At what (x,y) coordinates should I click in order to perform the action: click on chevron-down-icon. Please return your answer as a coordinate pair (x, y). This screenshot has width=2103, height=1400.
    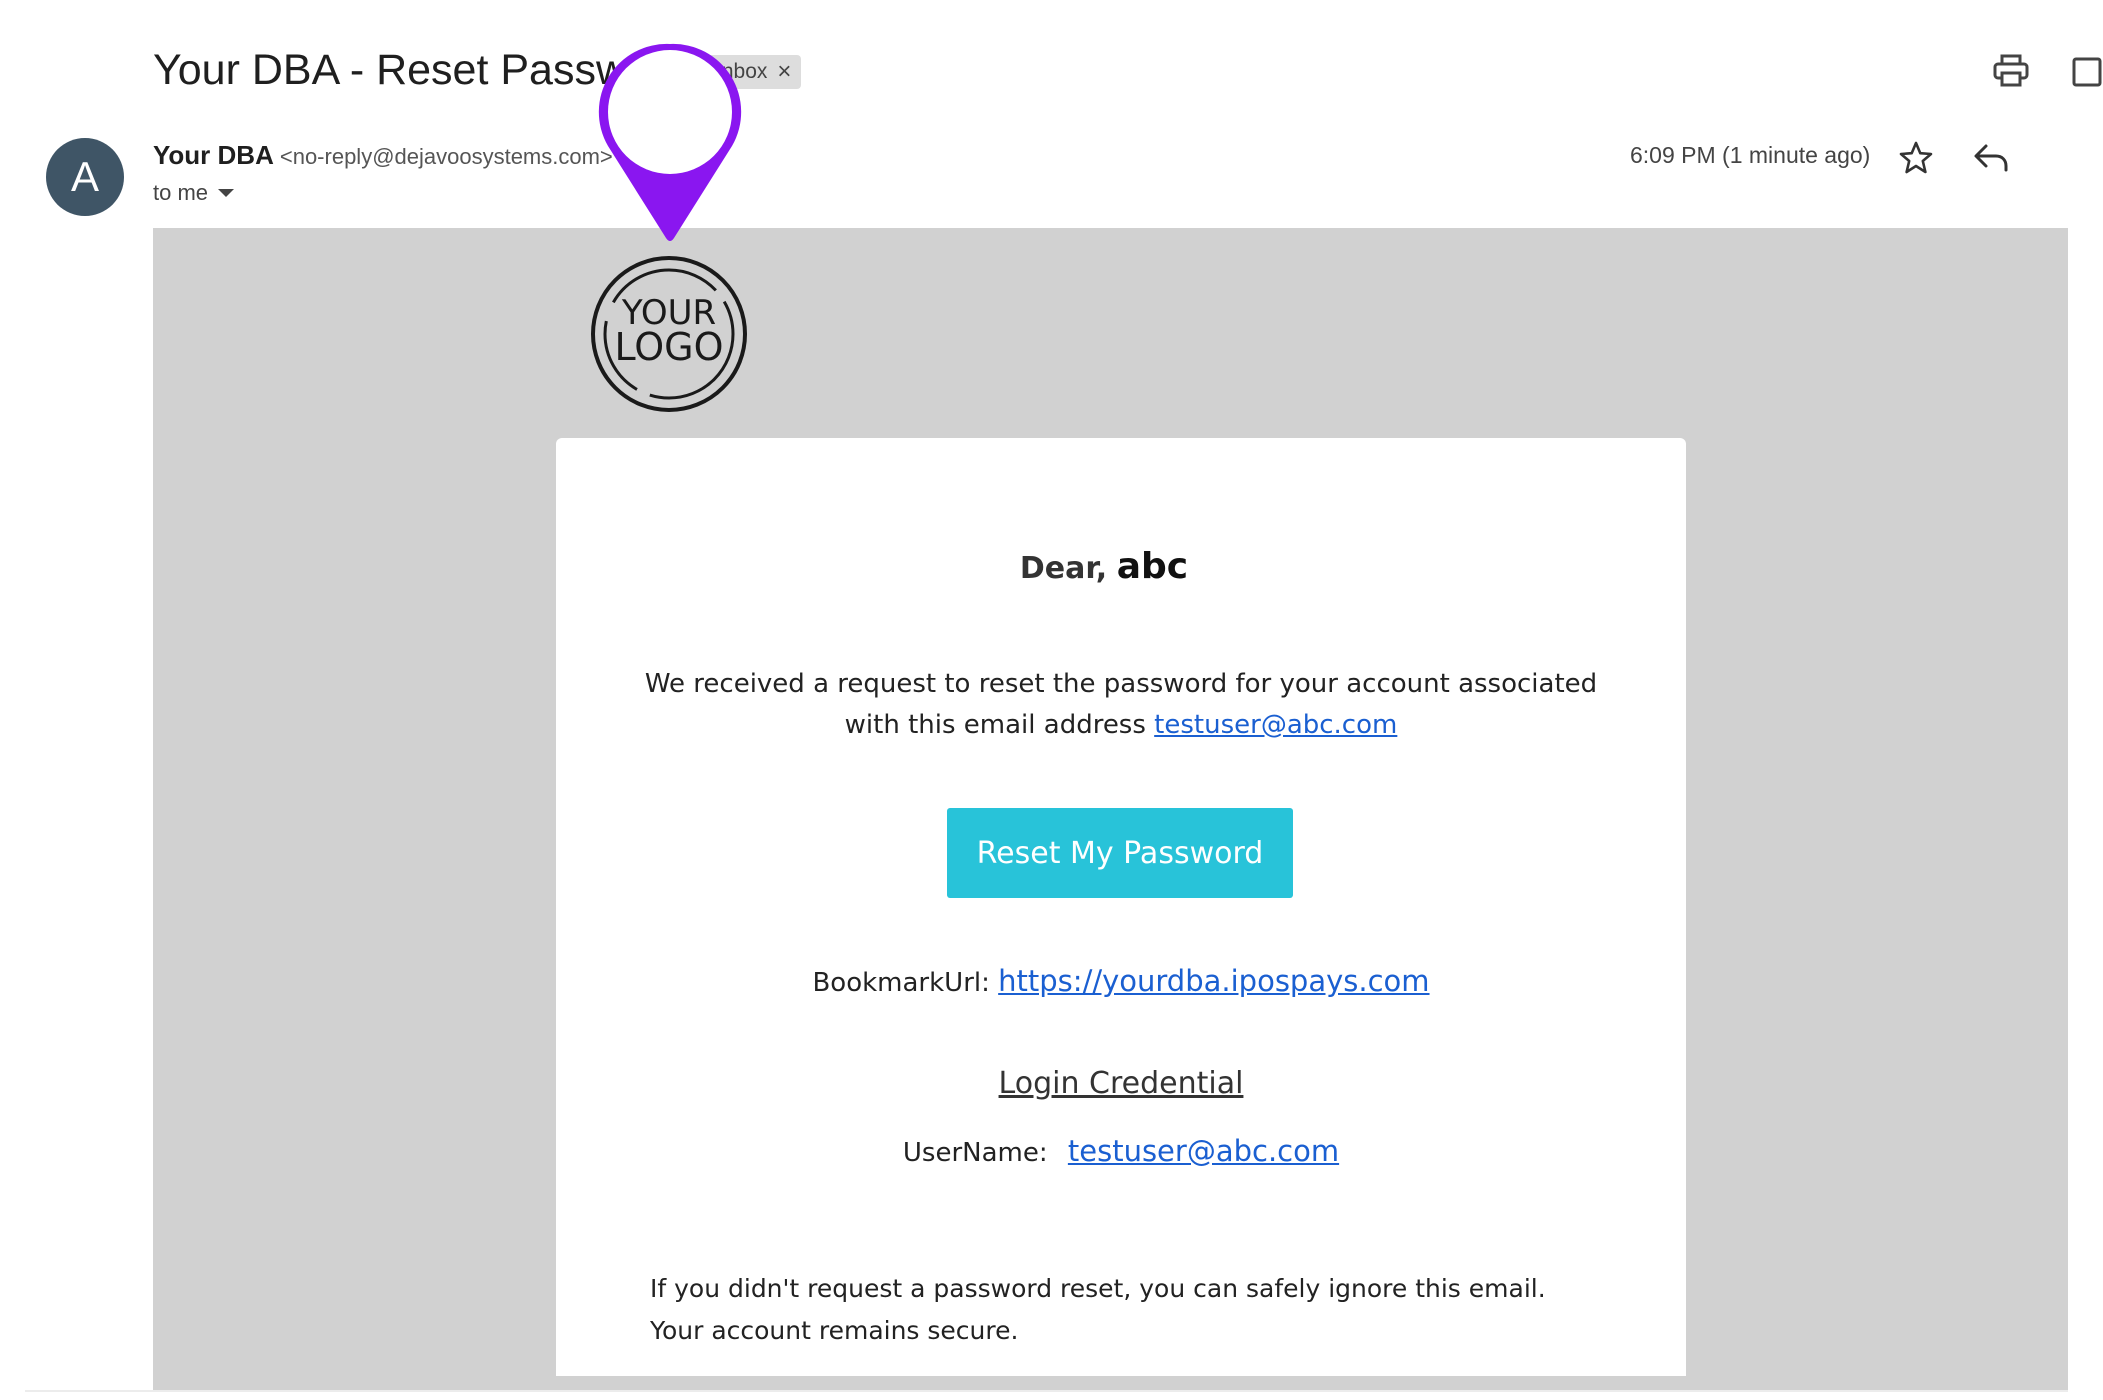
    Looking at the image, I should click on (226, 193).